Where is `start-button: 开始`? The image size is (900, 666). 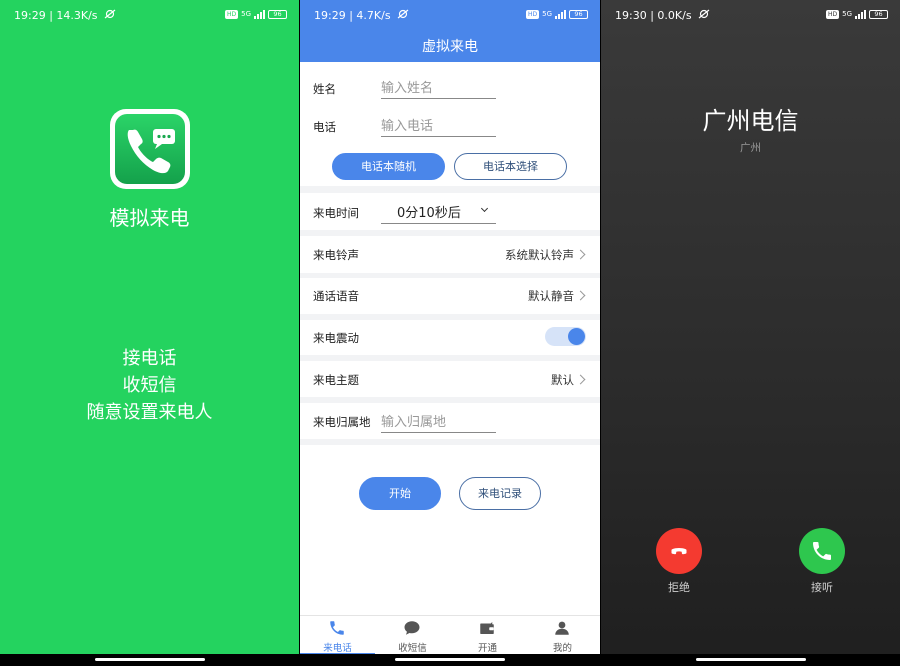
start-button: 开始 is located at coordinates (400, 493).